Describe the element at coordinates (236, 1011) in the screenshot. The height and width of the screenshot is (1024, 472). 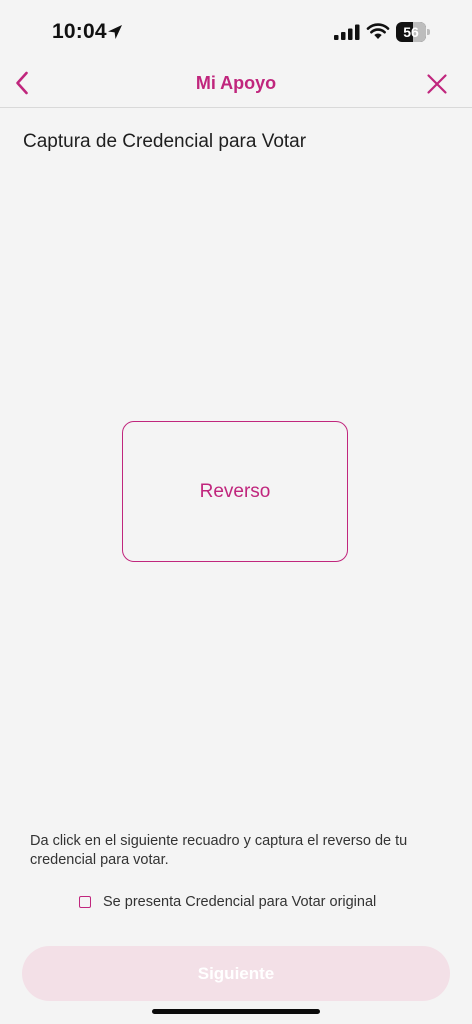
I see `home-indicator` at that location.